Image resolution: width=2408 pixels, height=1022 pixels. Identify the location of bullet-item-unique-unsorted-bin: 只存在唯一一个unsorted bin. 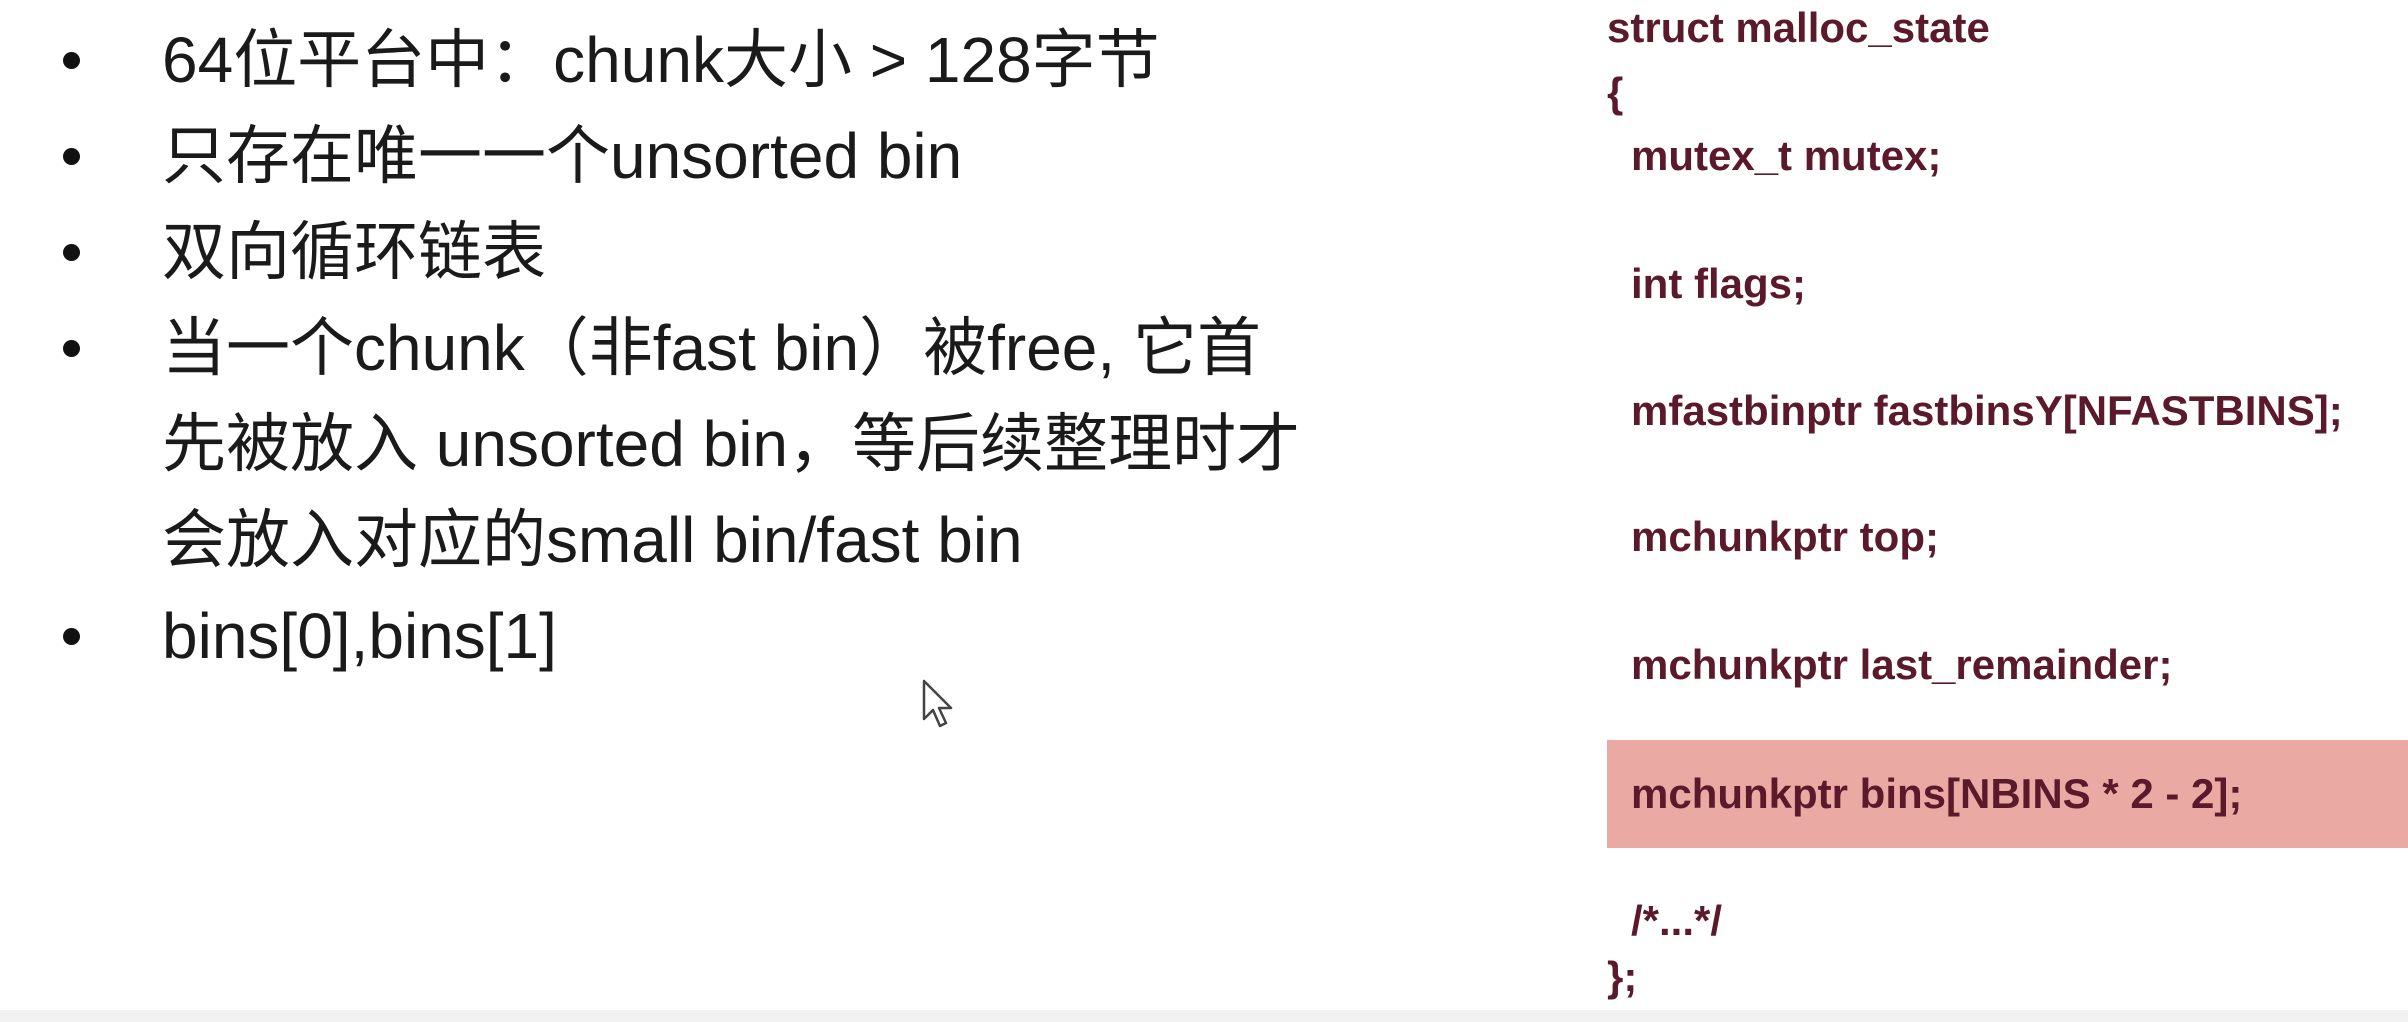
(780, 156).